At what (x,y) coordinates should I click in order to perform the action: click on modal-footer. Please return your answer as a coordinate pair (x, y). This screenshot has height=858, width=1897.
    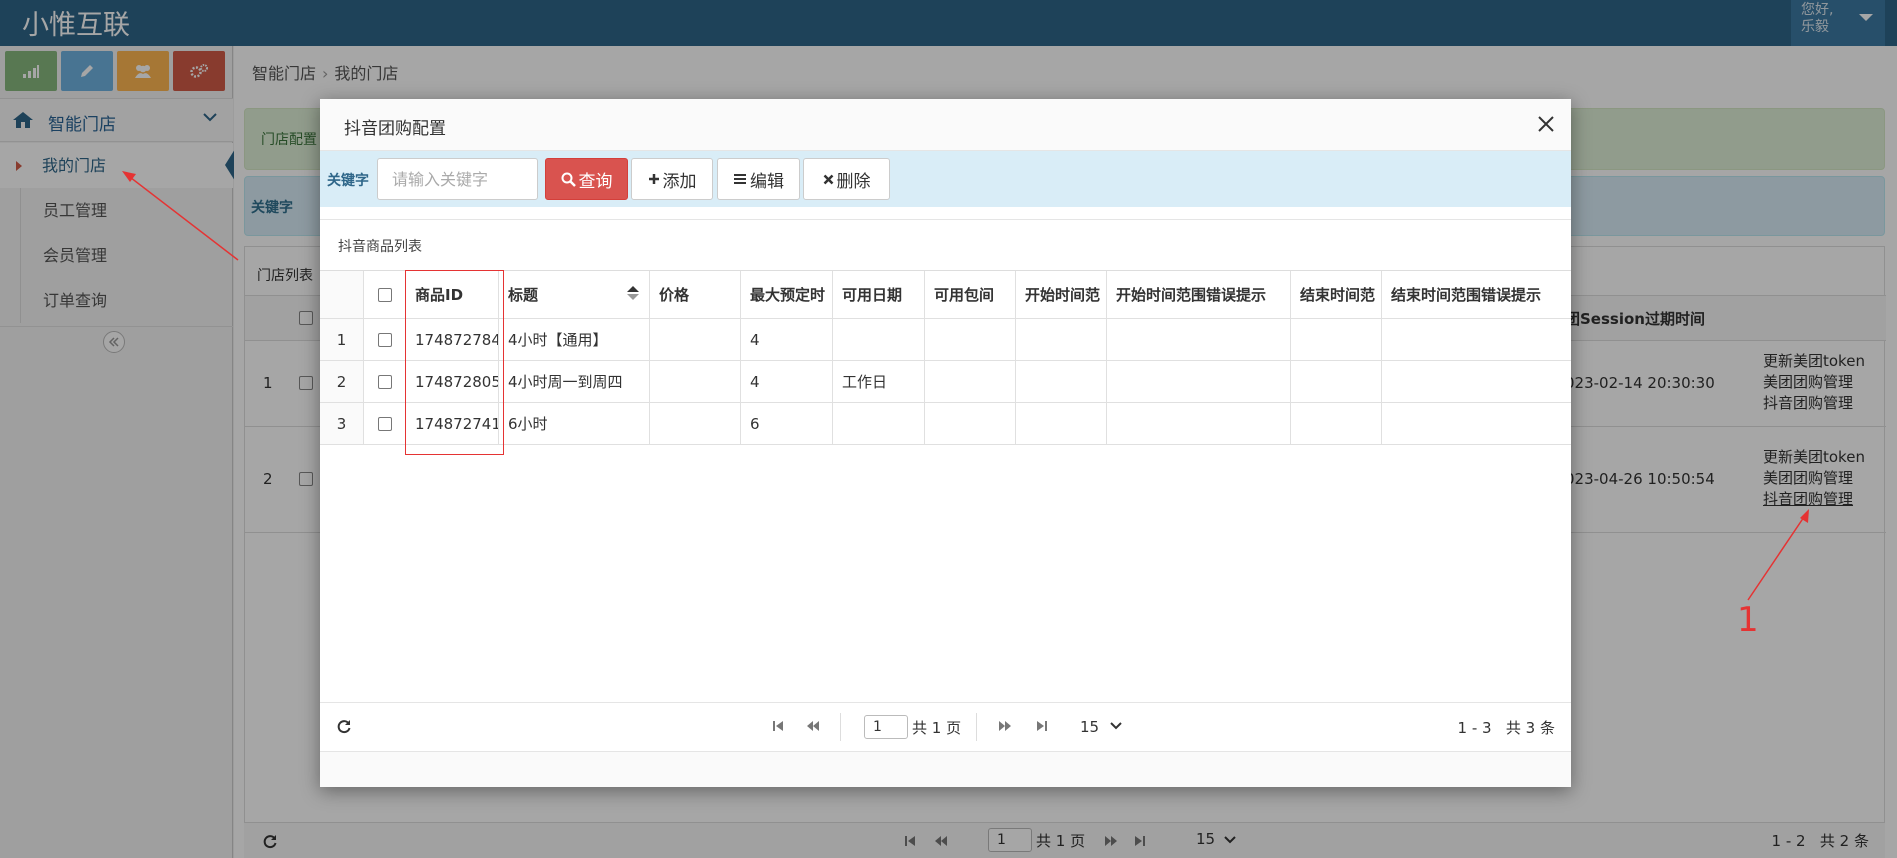
    Looking at the image, I should click on (945, 769).